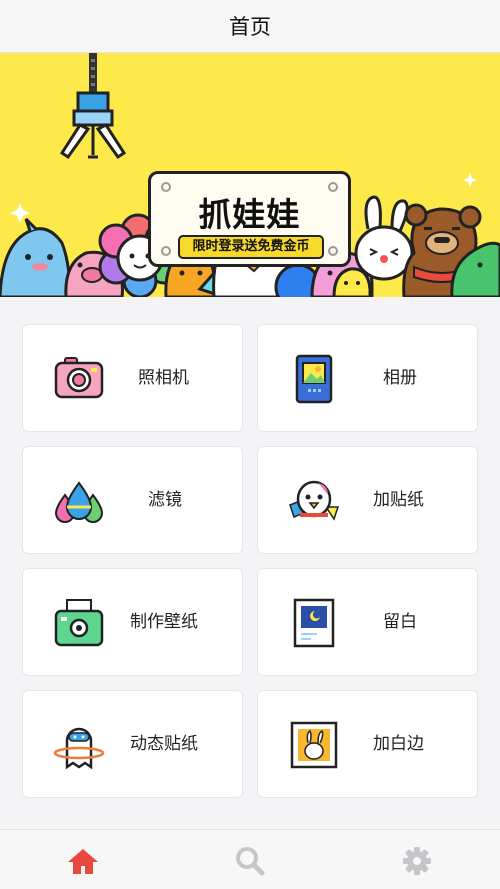 This screenshot has width=500, height=889. What do you see at coordinates (398, 744) in the screenshot?
I see `feature-label: 加白边` at bounding box center [398, 744].